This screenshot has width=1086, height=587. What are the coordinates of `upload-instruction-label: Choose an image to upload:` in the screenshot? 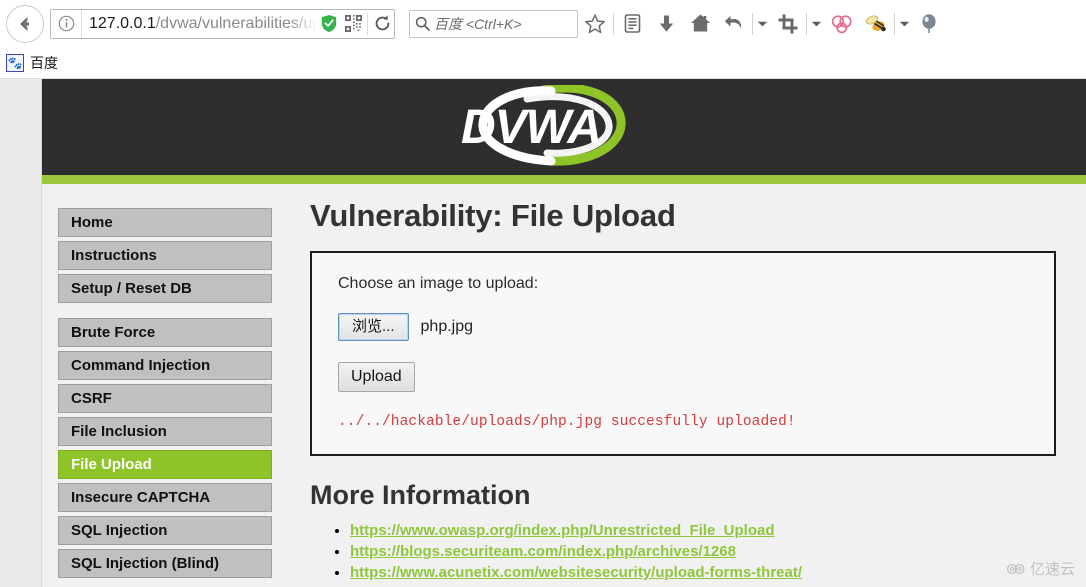 It's located at (438, 283).